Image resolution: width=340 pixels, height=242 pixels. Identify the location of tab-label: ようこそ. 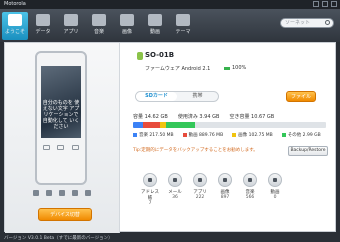
(14, 32).